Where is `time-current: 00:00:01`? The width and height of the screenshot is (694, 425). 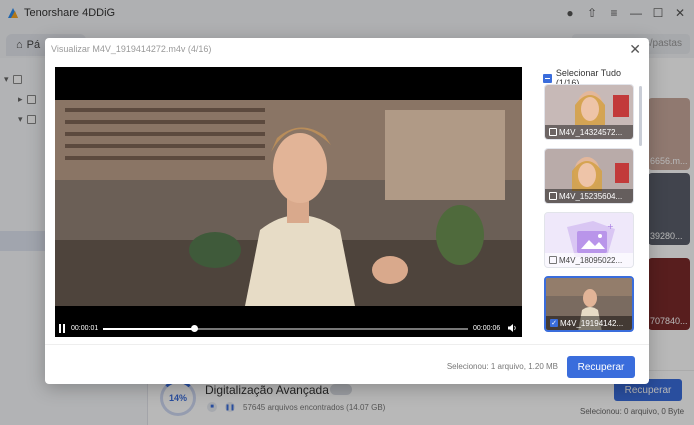 time-current: 00:00:01 is located at coordinates (85, 328).